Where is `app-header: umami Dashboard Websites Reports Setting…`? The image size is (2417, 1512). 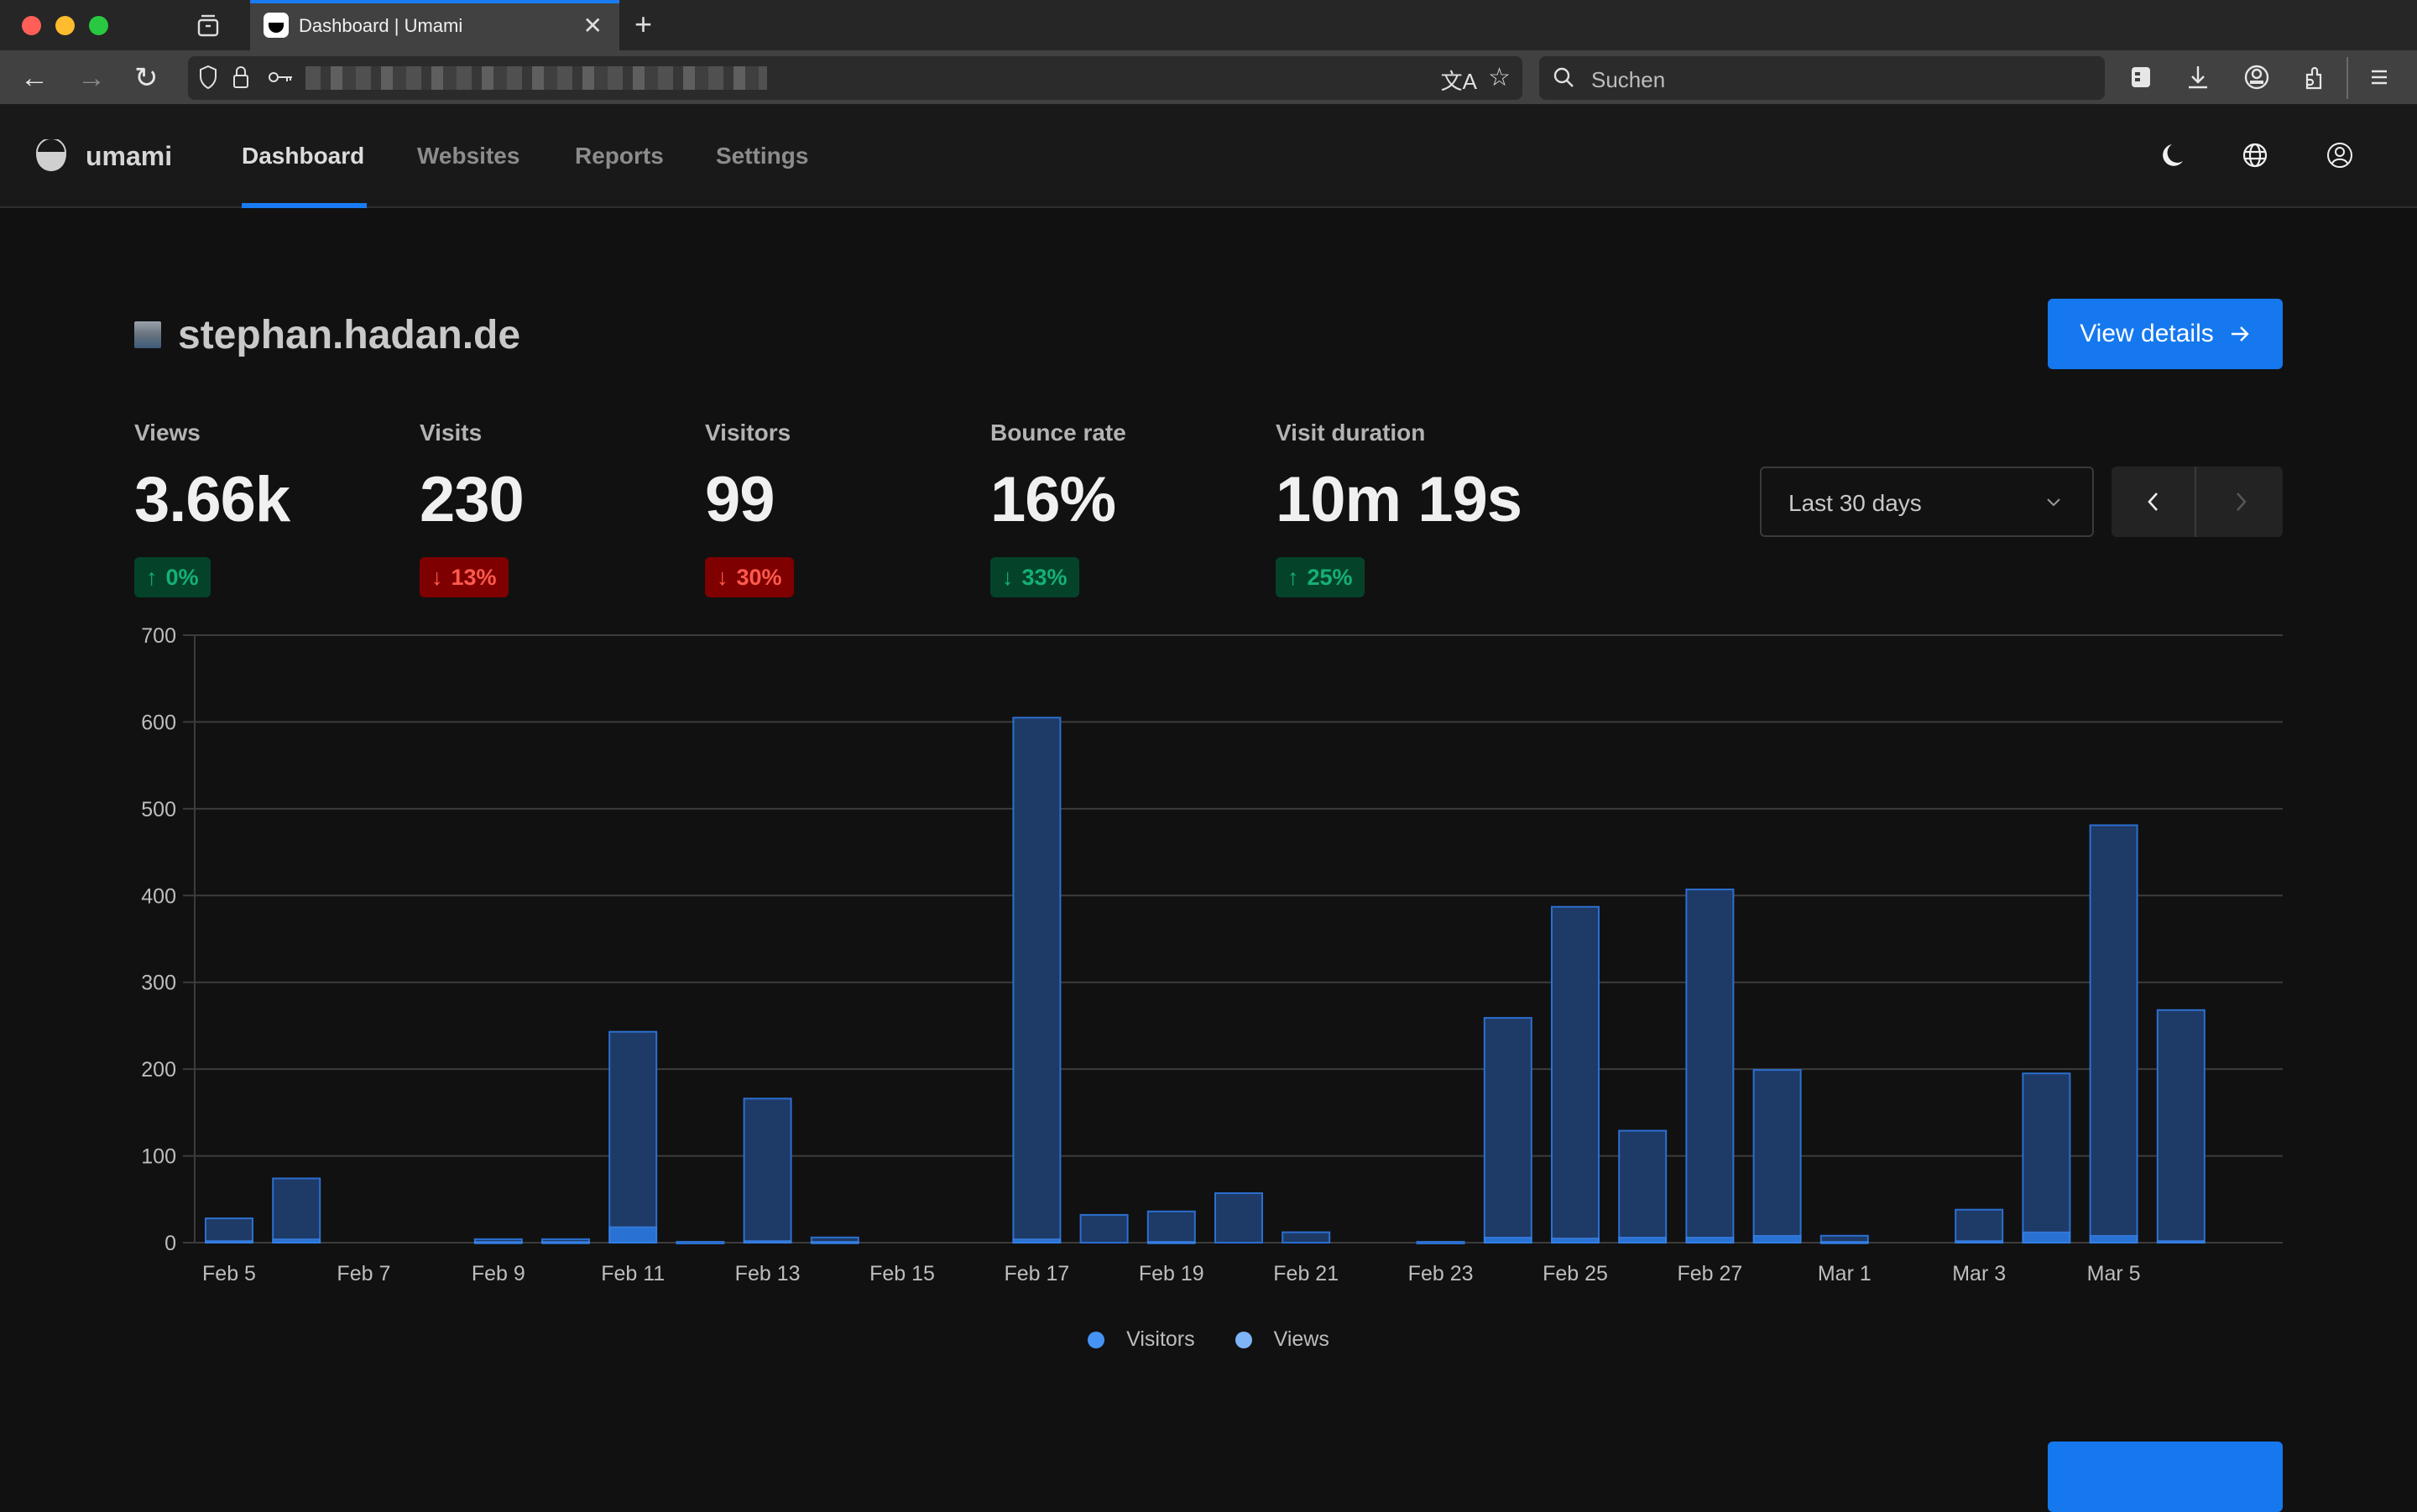 app-header: umami Dashboard Websites Reports Setting… is located at coordinates (1208, 157).